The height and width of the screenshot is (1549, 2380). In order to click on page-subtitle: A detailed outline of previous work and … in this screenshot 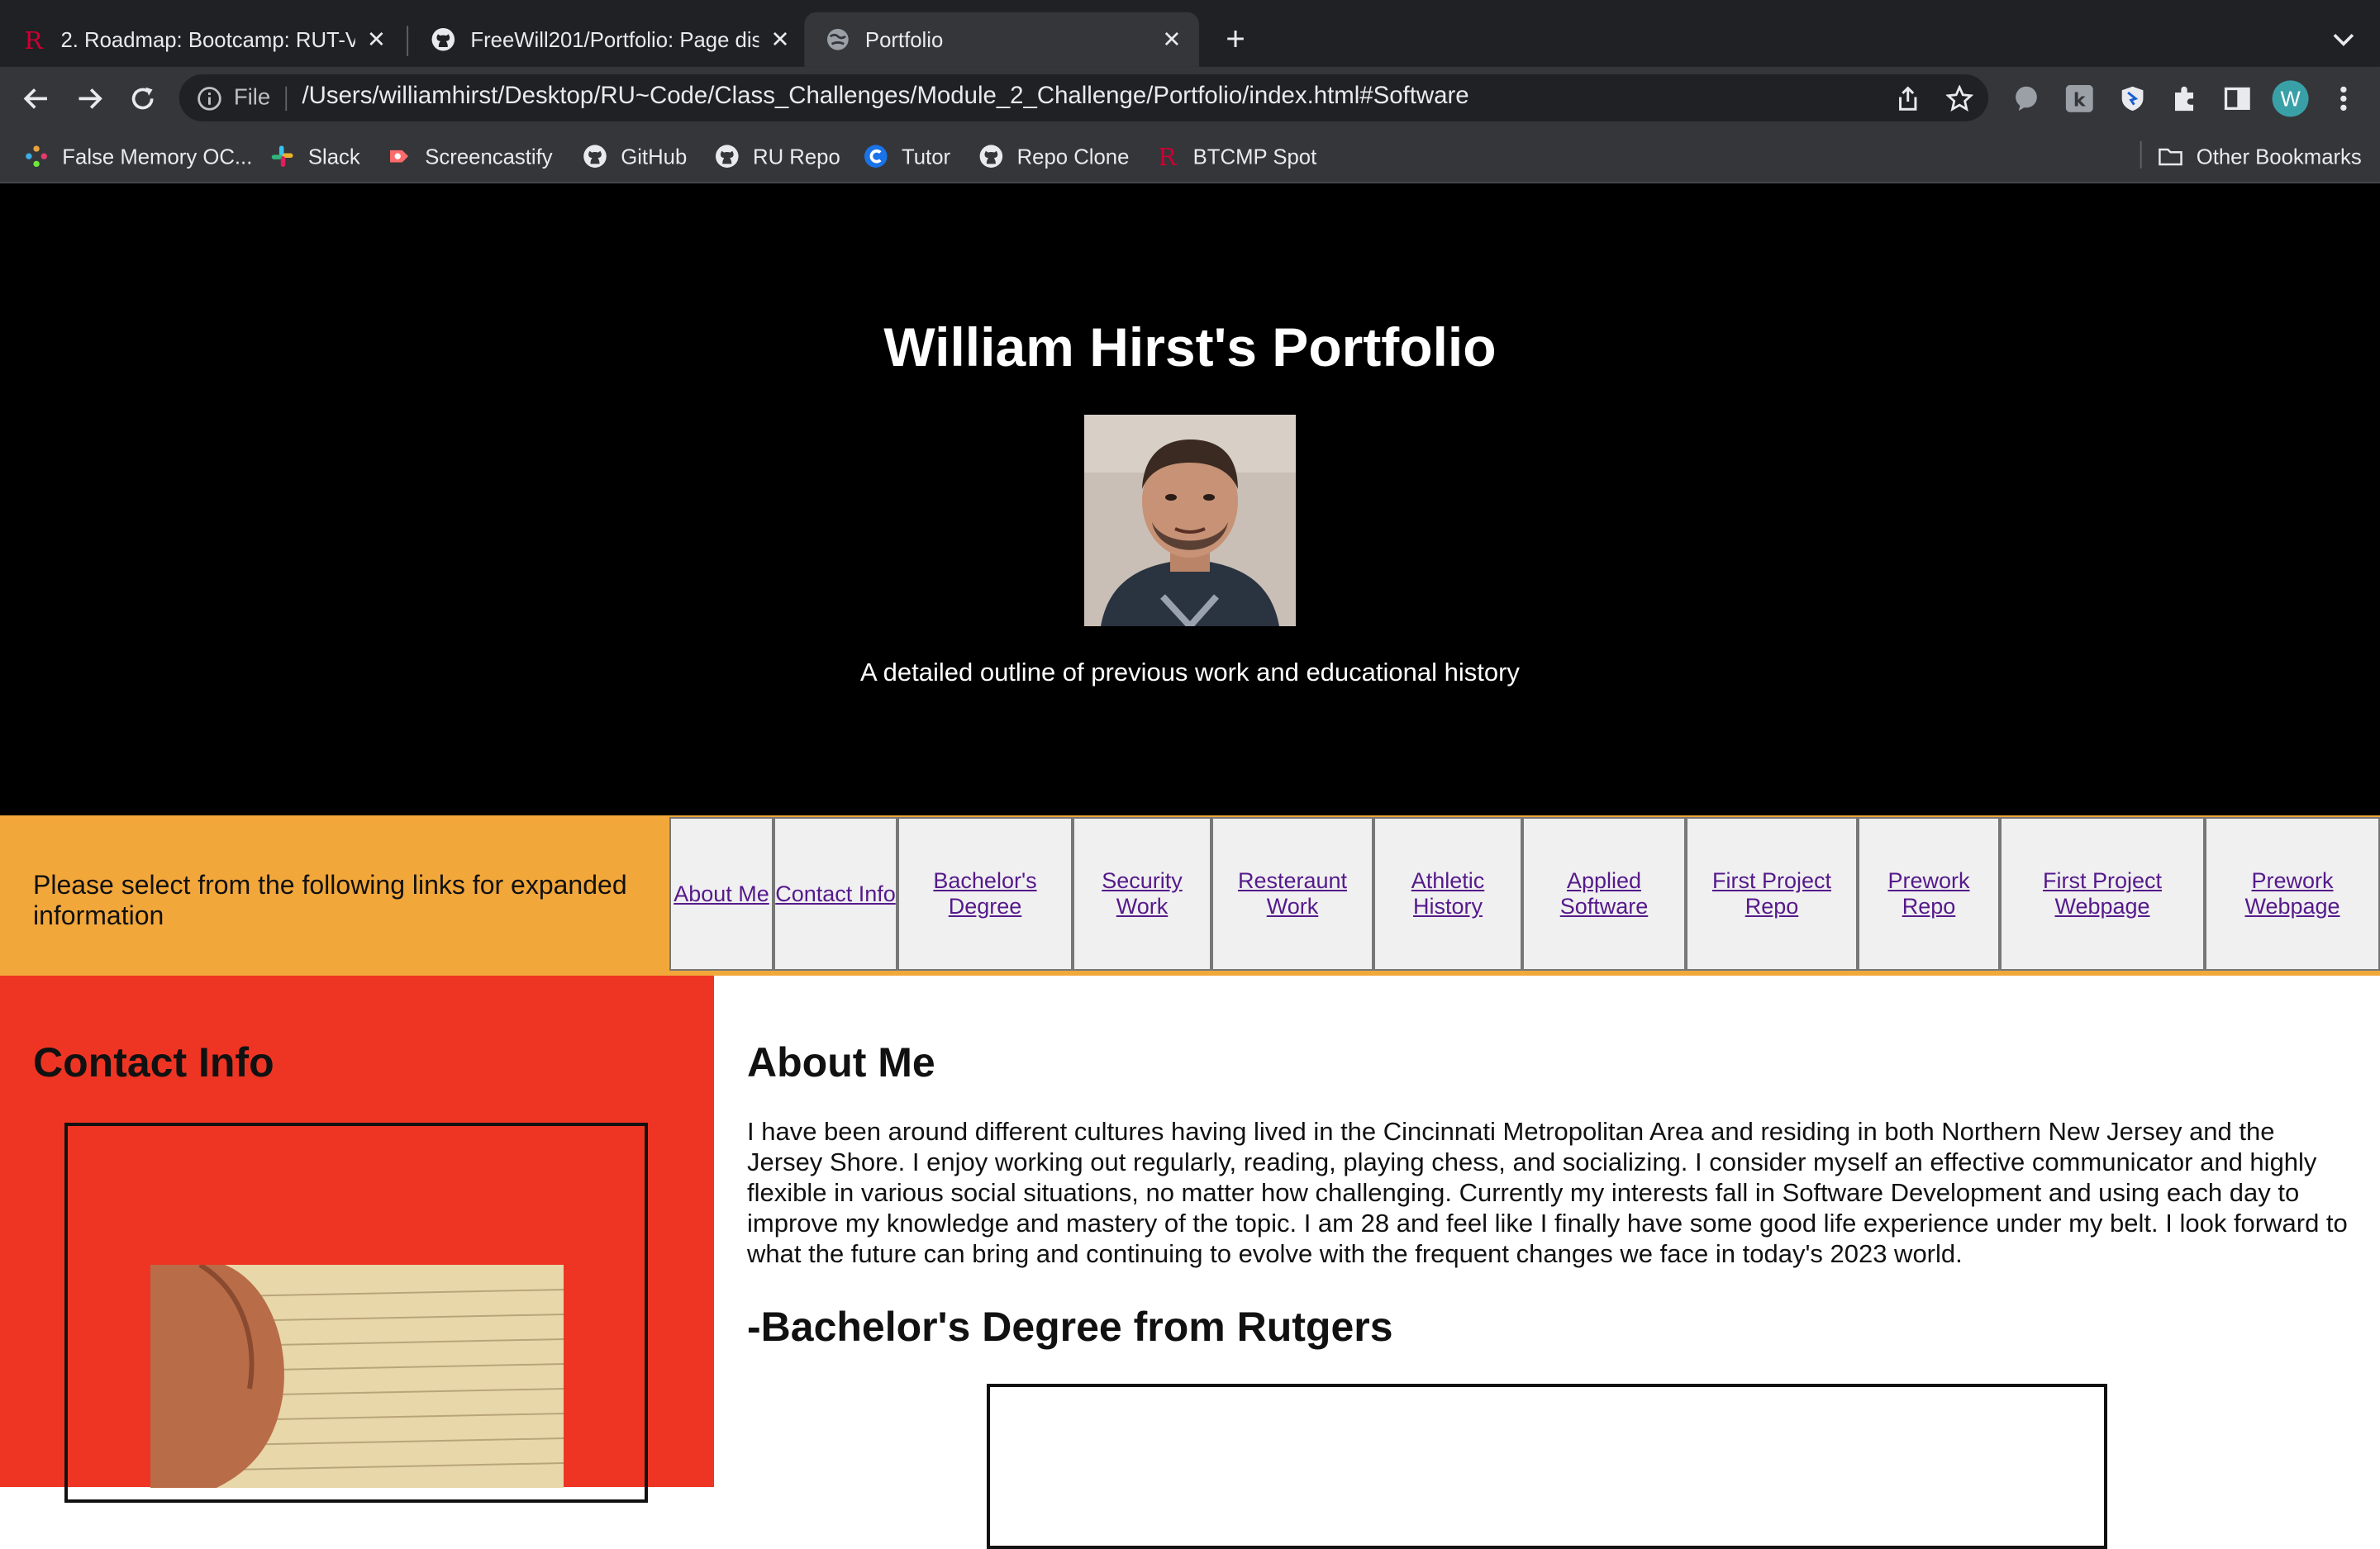, I will do `click(1190, 672)`.